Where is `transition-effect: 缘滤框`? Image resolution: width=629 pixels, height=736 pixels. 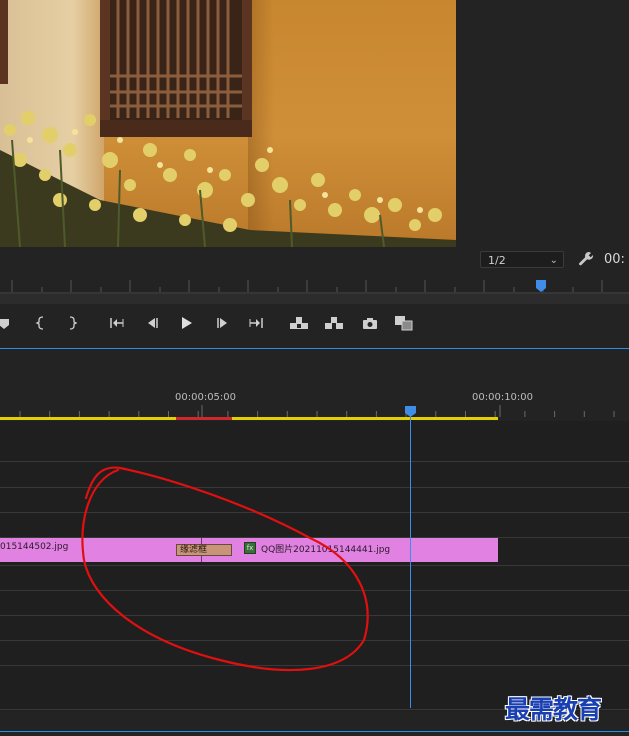
transition-effect: 缘滤框 is located at coordinates (204, 550).